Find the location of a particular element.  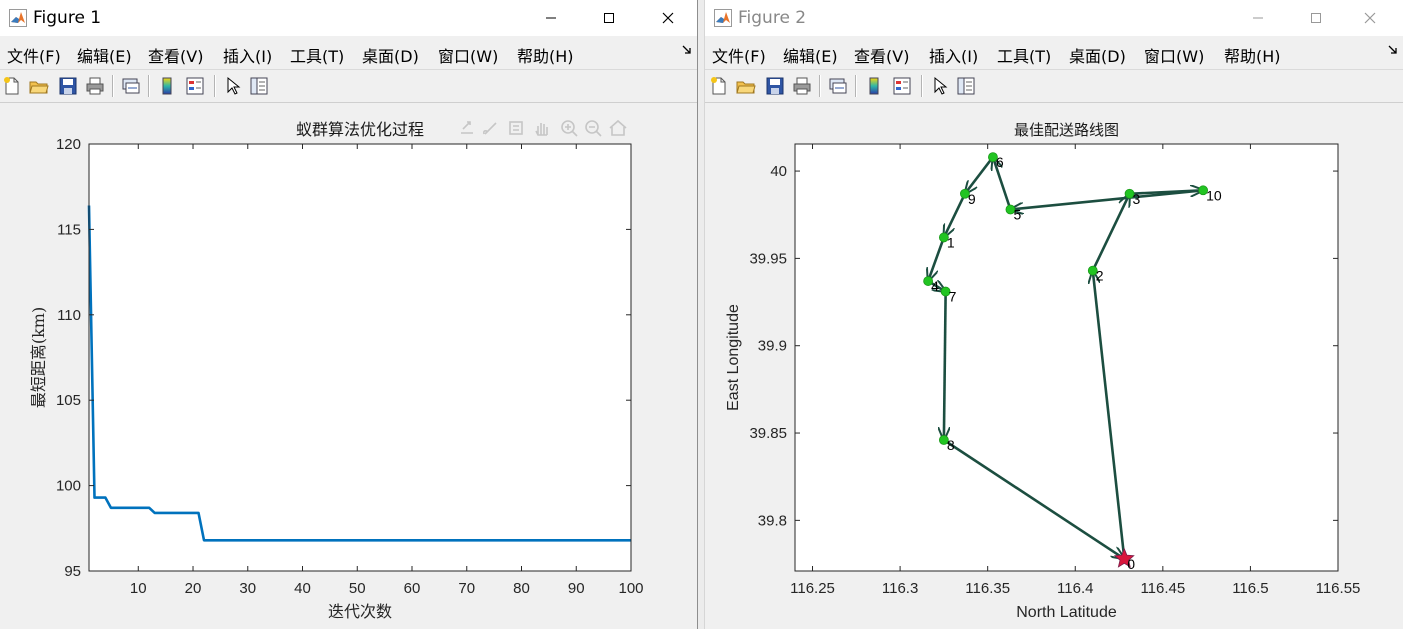

figure-toolbar is located at coordinates (348, 86).